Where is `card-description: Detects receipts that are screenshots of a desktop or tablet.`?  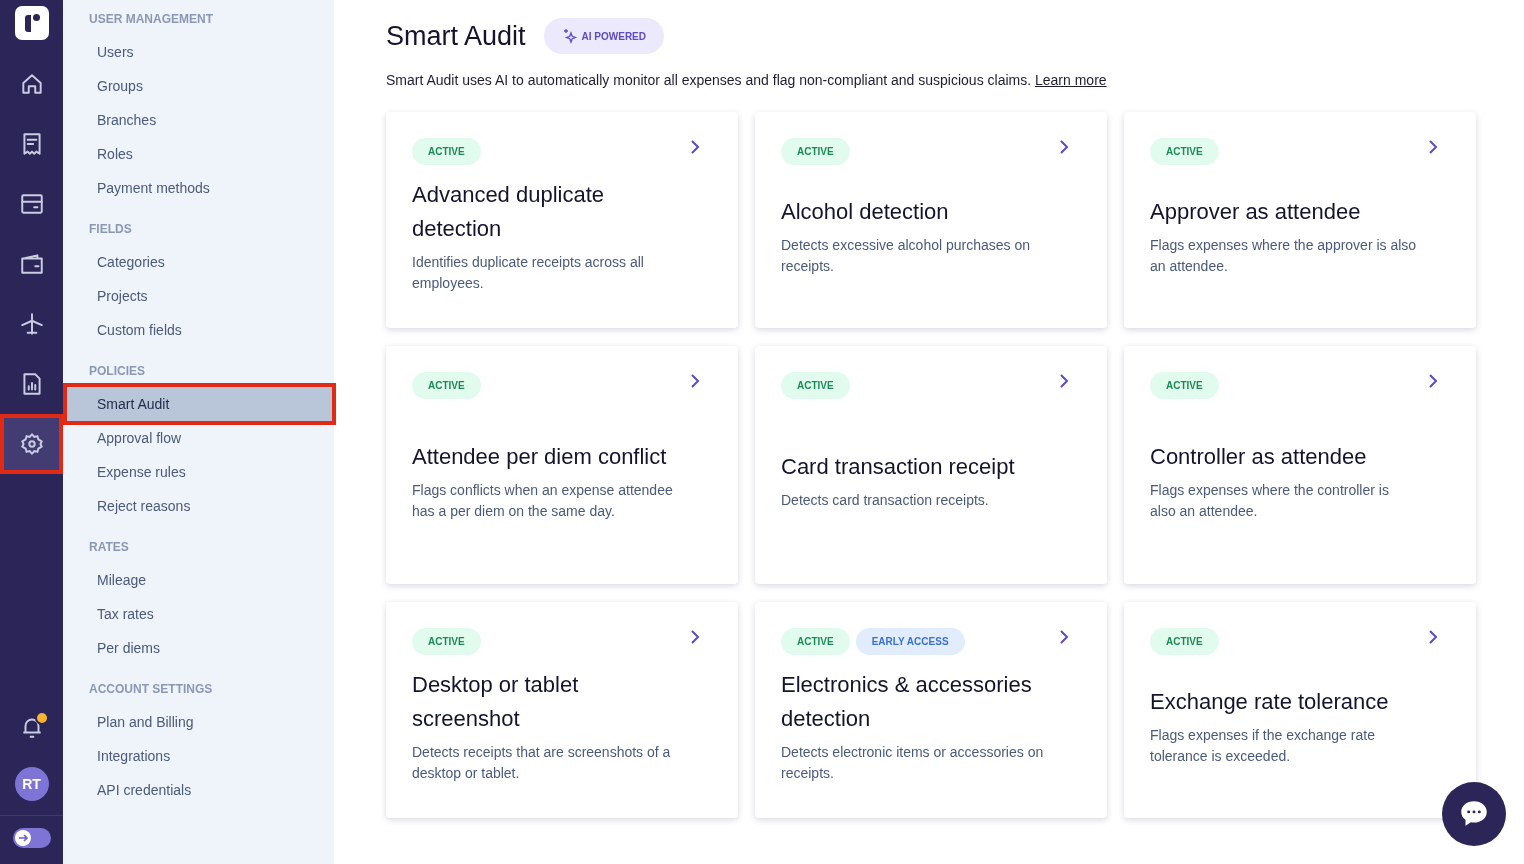 card-description: Detects receipts that are screenshots of a desktop or tablet. is located at coordinates (542, 762).